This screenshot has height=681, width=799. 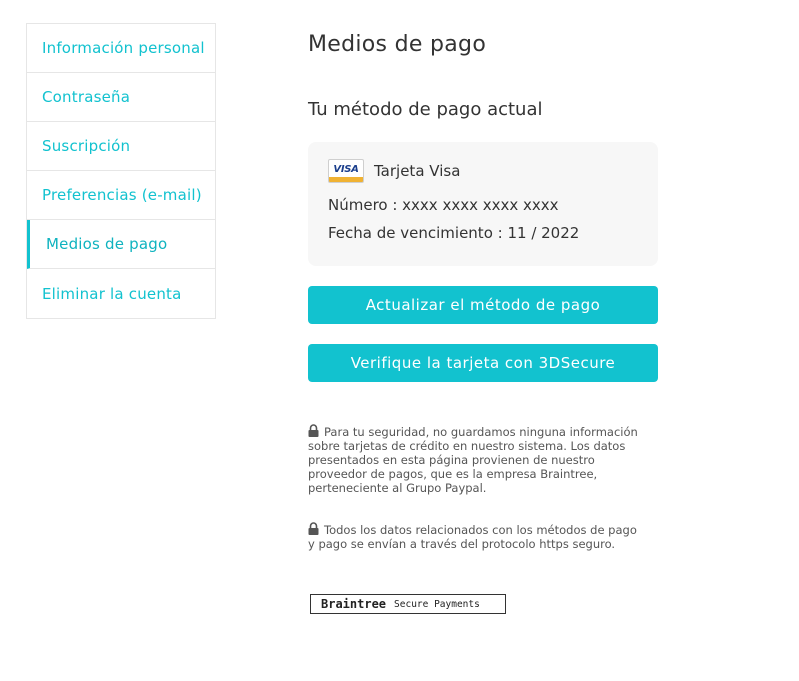 I want to click on sidebar-item-personal-info: Información personal, so click(x=121, y=48).